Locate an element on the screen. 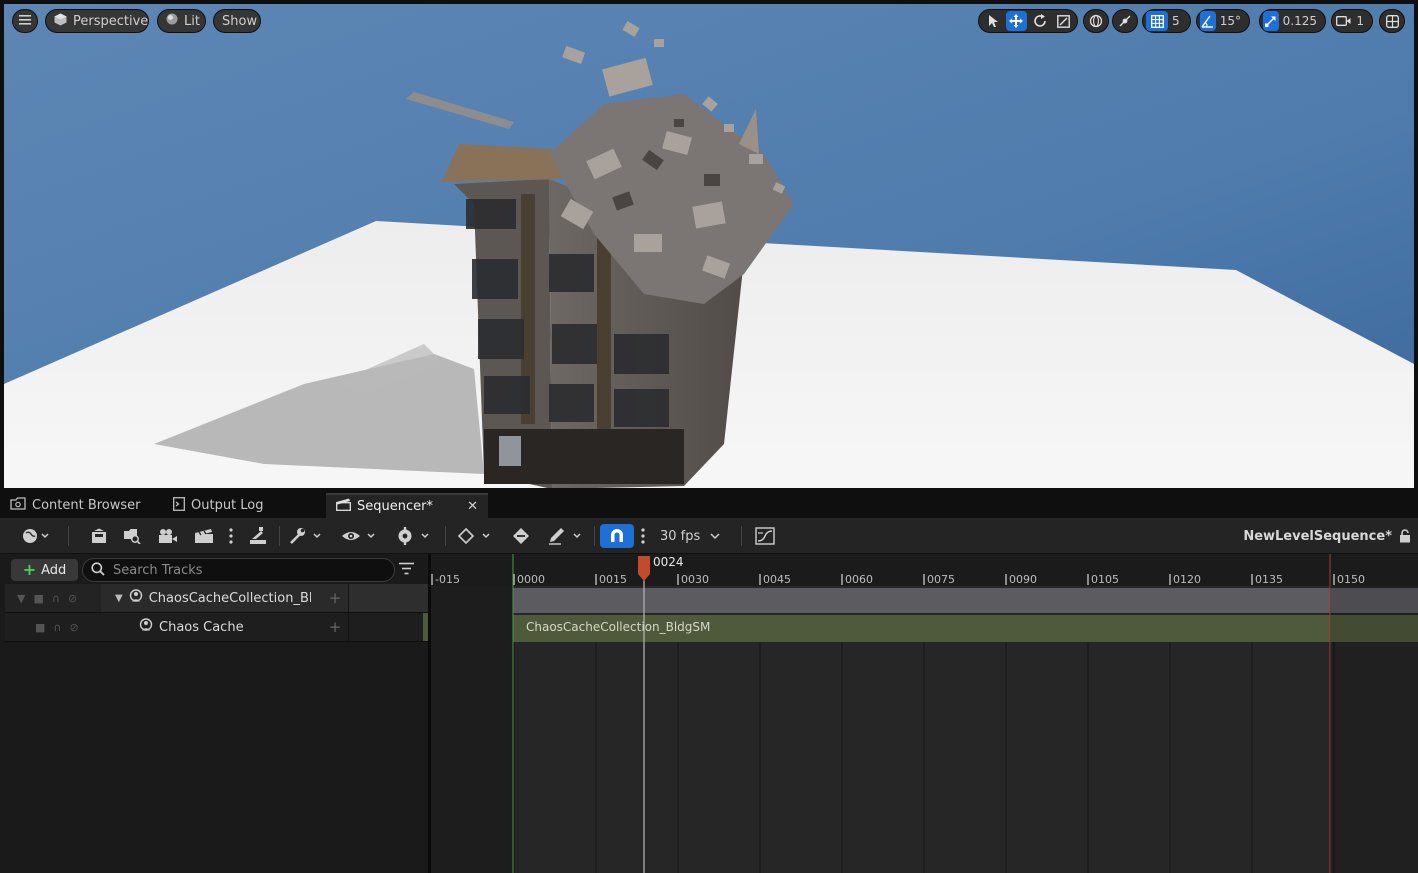  tab-output-log: Output Log is located at coordinates (243, 505).